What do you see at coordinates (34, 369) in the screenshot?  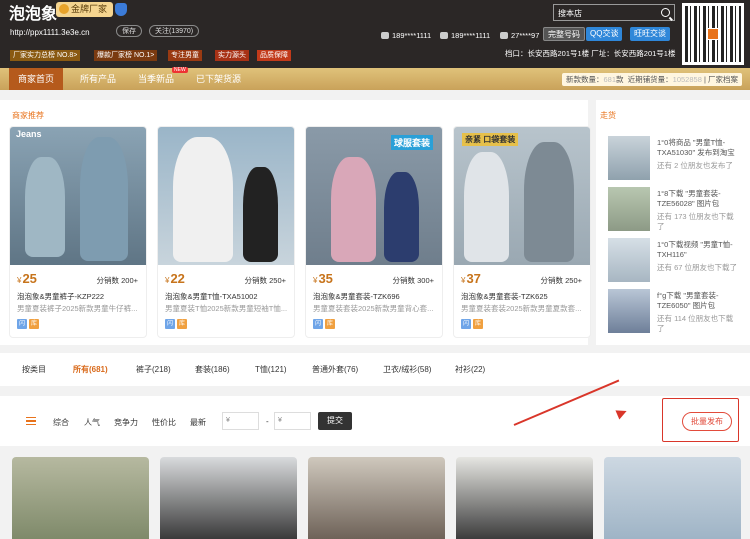 I see `tab-by-category: 按类目` at bounding box center [34, 369].